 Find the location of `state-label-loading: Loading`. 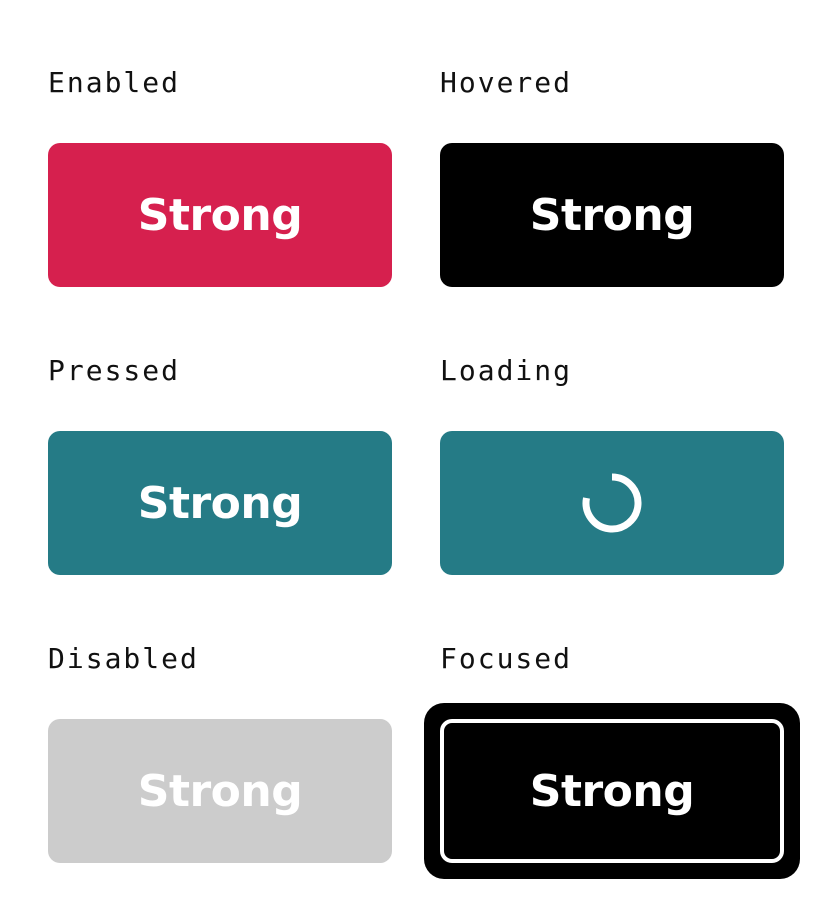

state-label-loading: Loading is located at coordinates (506, 370).